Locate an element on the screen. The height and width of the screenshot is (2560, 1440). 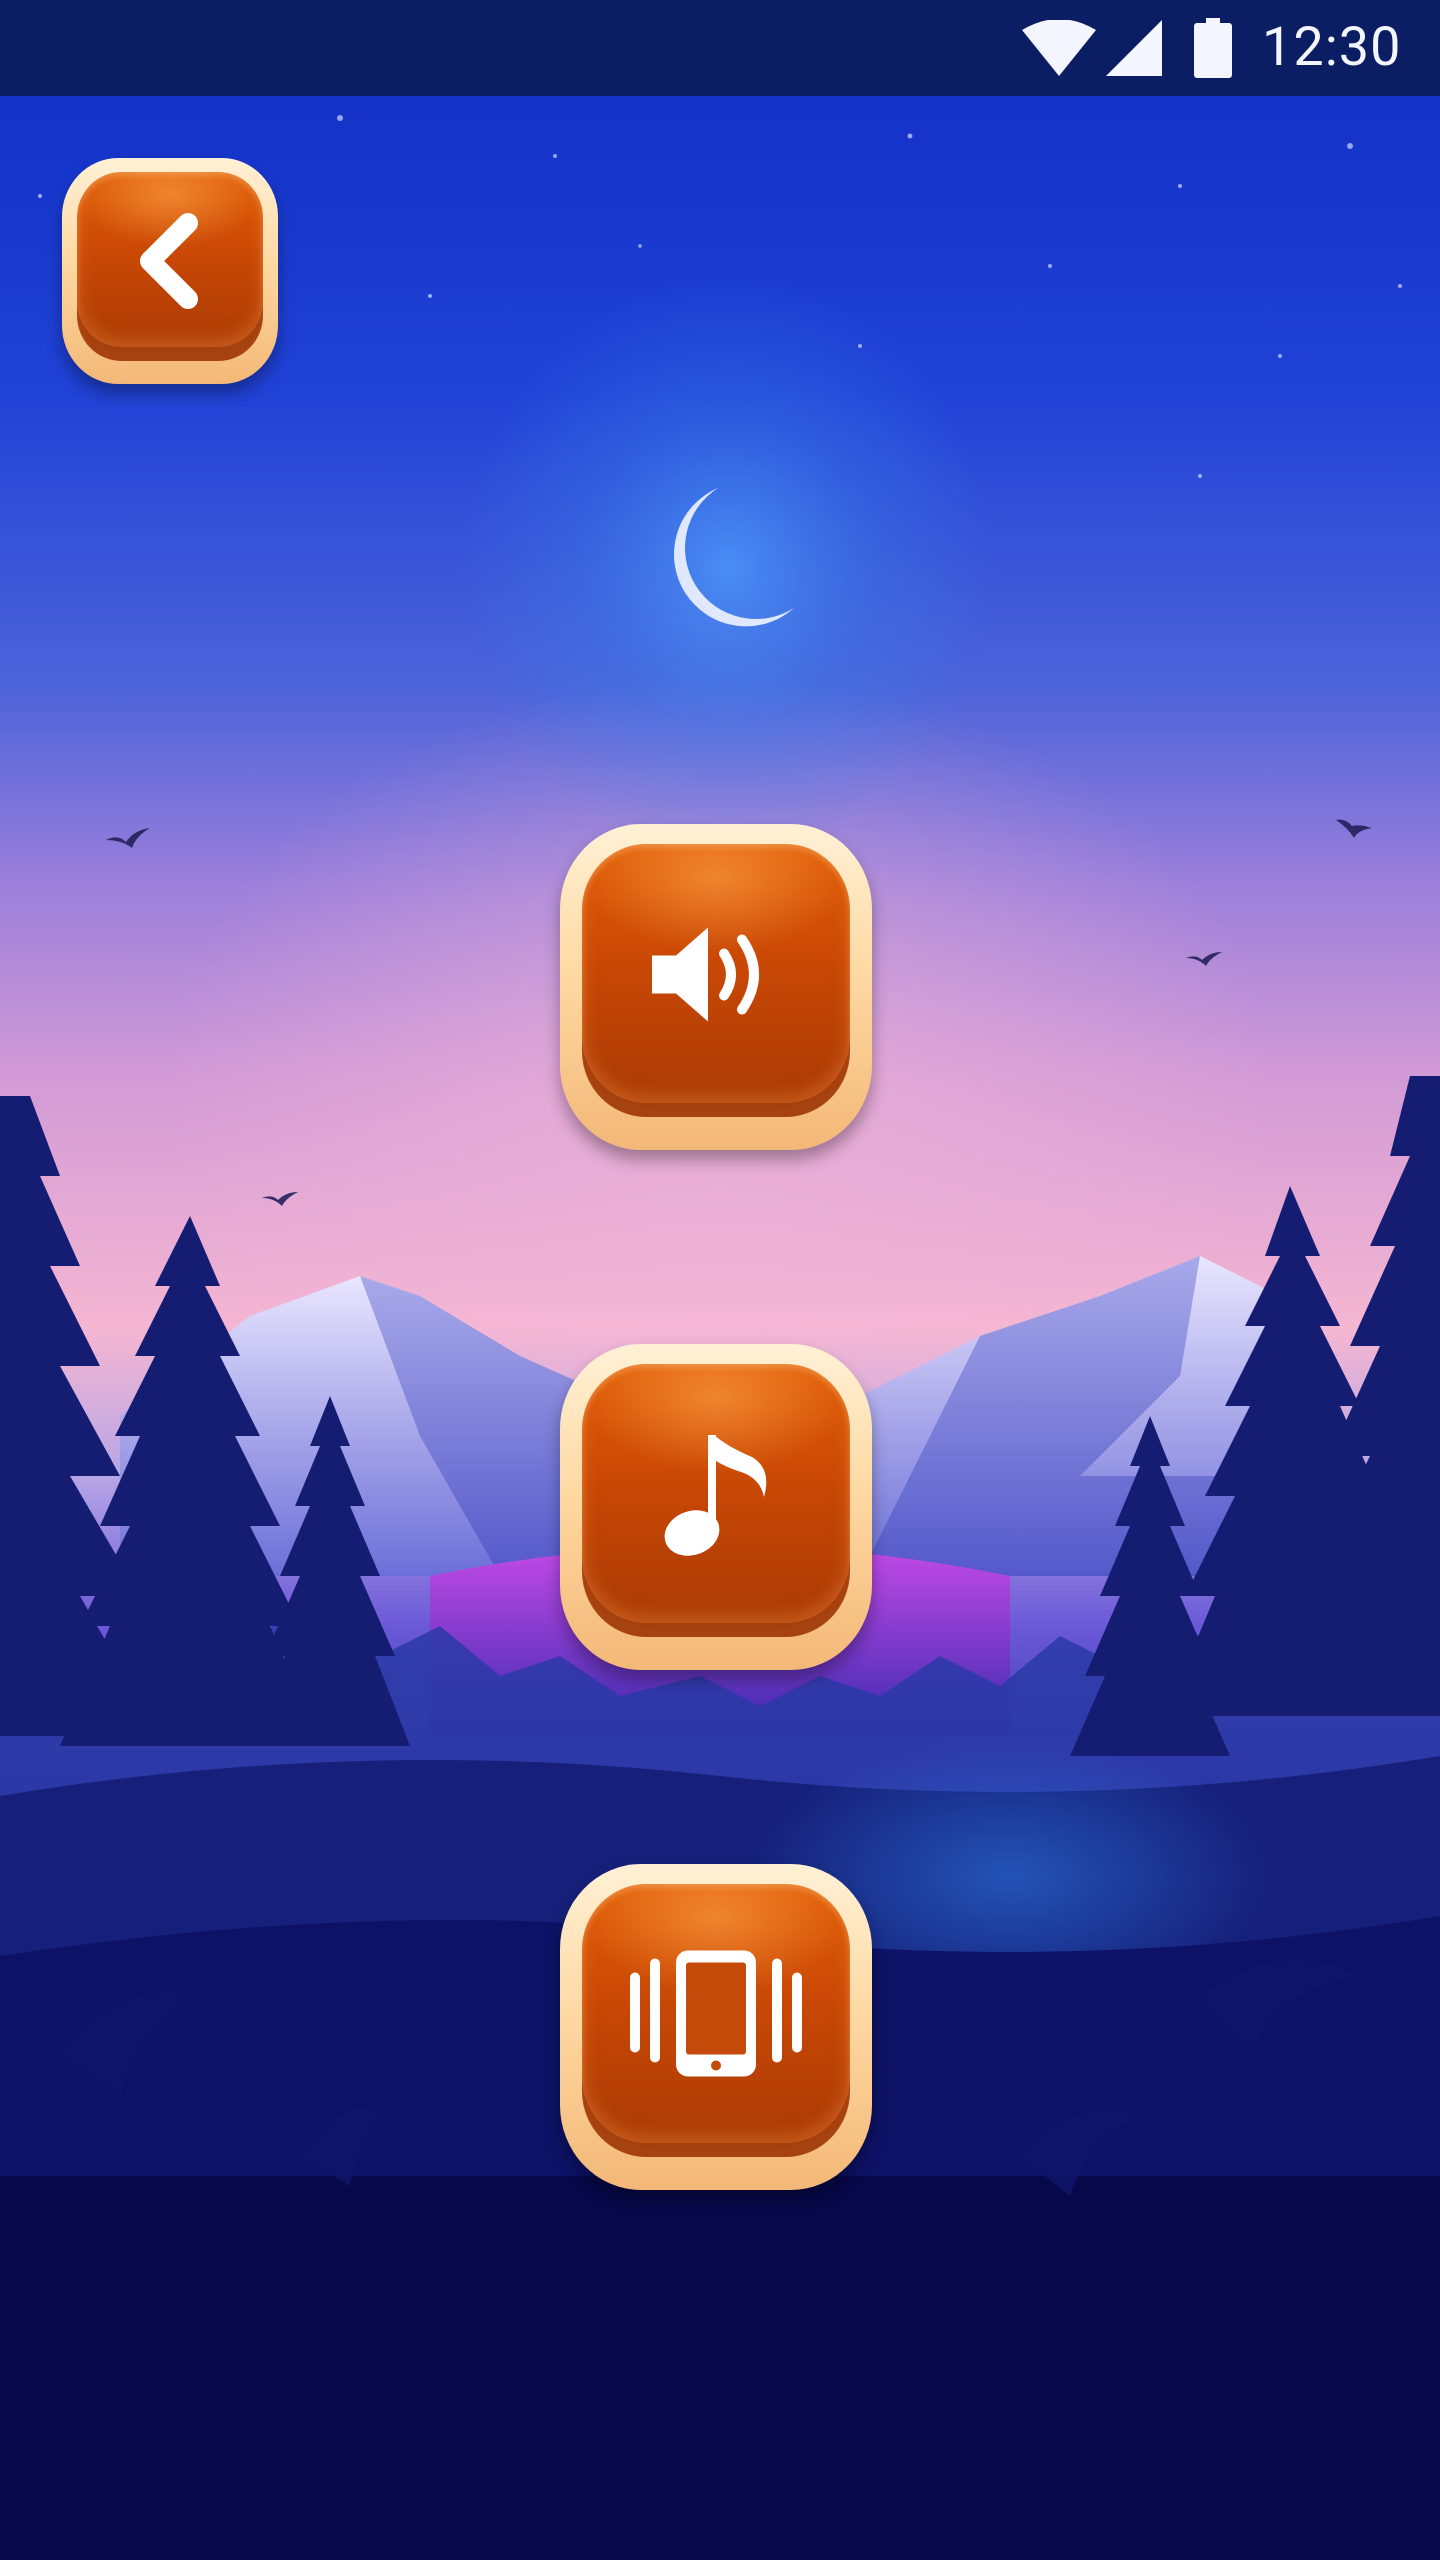
cellular-signal-icon is located at coordinates (1134, 48).